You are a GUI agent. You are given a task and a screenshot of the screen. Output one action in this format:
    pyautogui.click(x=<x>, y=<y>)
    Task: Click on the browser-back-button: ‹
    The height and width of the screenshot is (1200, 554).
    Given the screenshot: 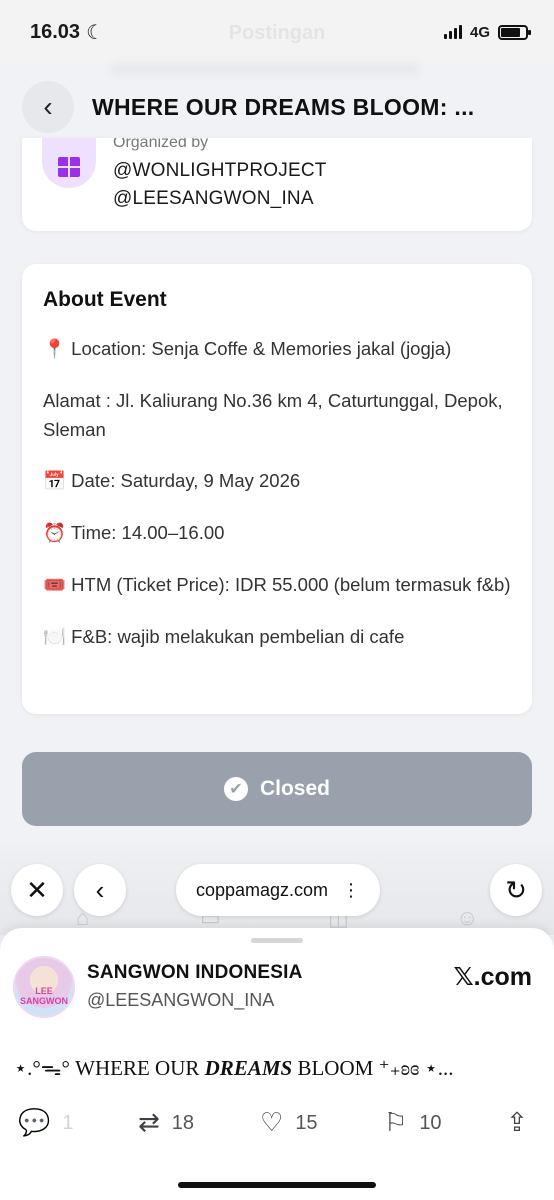 What is the action you would take?
    pyautogui.click(x=100, y=890)
    